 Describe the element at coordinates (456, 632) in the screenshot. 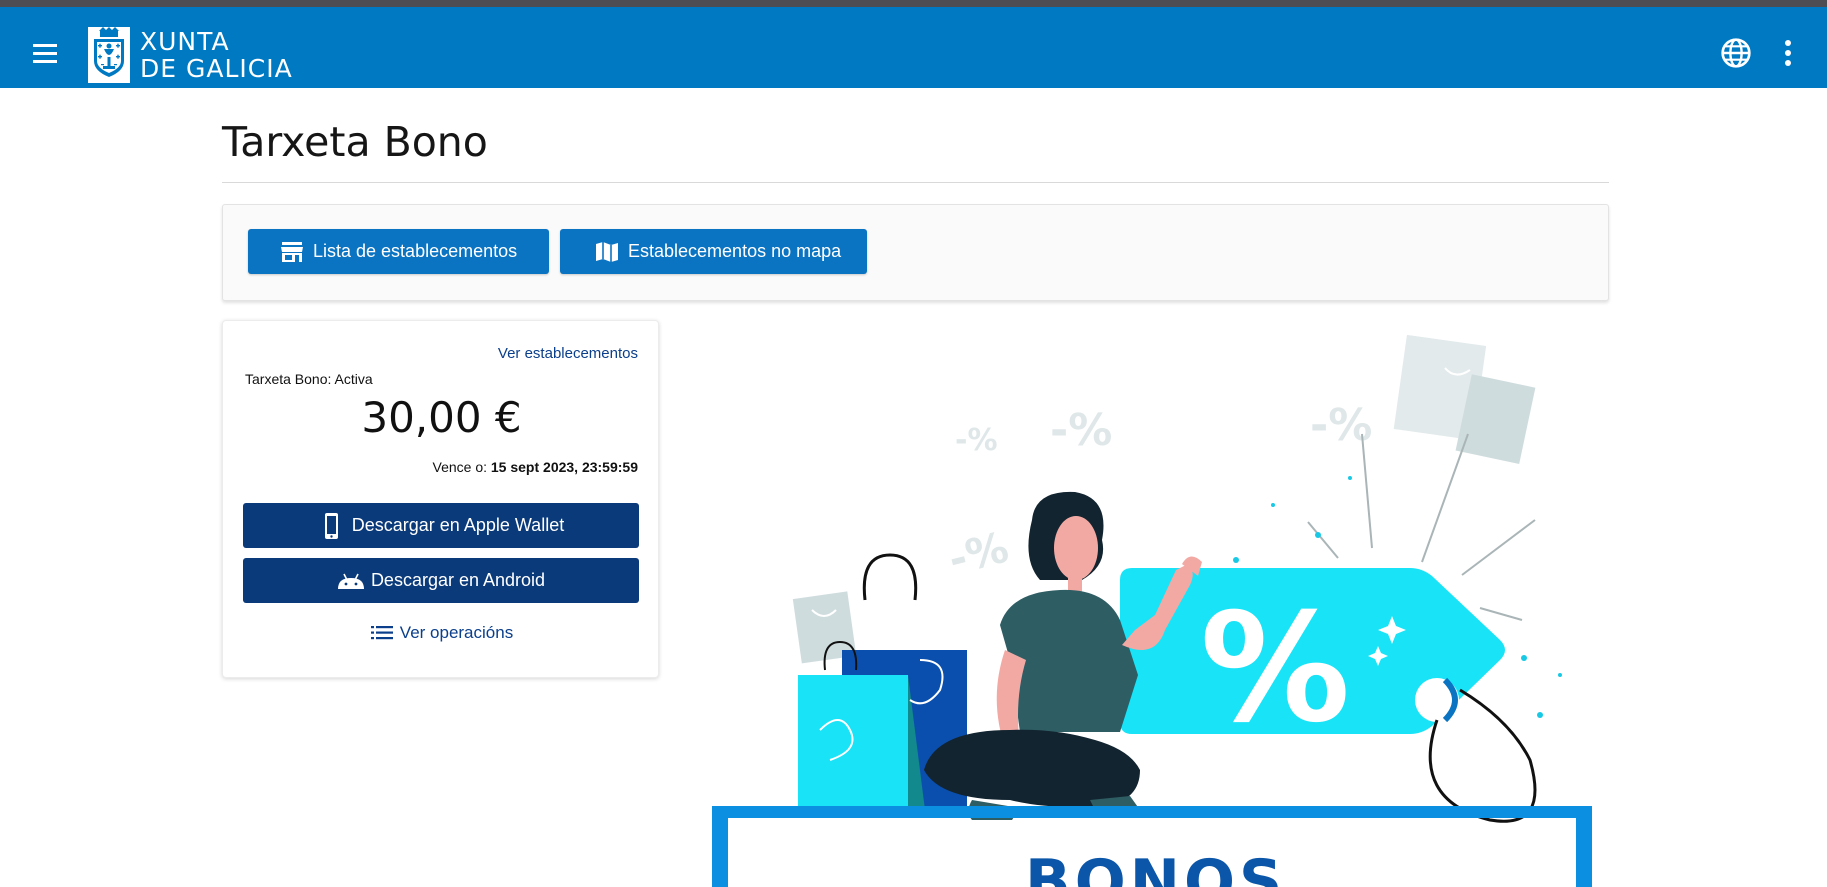

I see `view-operations-label: Ver operacións` at that location.